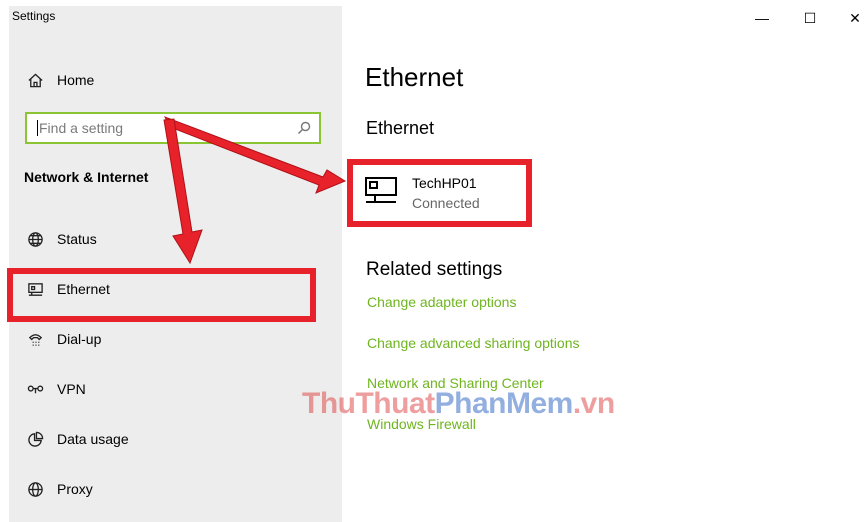 The image size is (867, 522). I want to click on page-title: Ethernet, so click(414, 77).